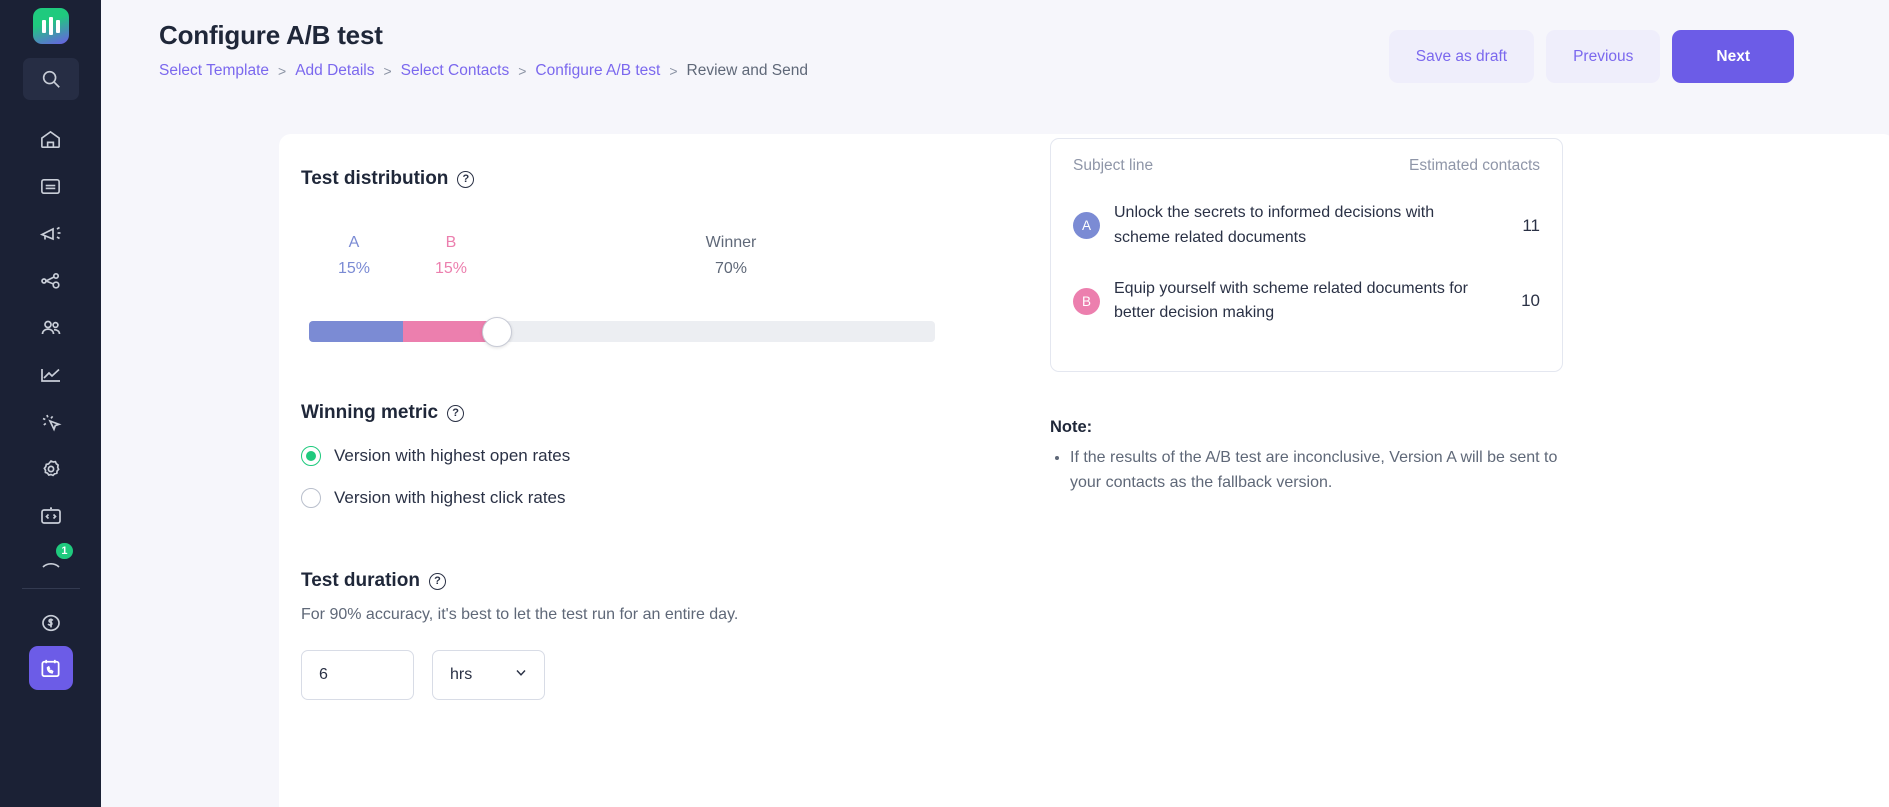  Describe the element at coordinates (1086, 226) in the screenshot. I see `version-badge-a: A` at that location.